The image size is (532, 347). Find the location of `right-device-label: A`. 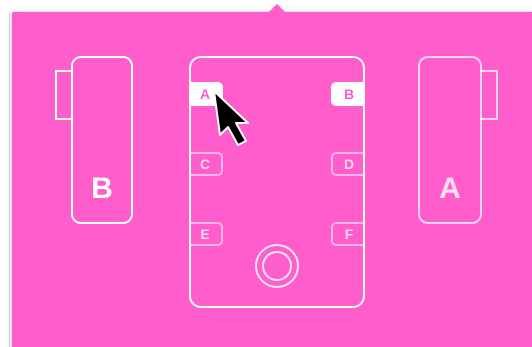

right-device-label: A is located at coordinates (450, 188).